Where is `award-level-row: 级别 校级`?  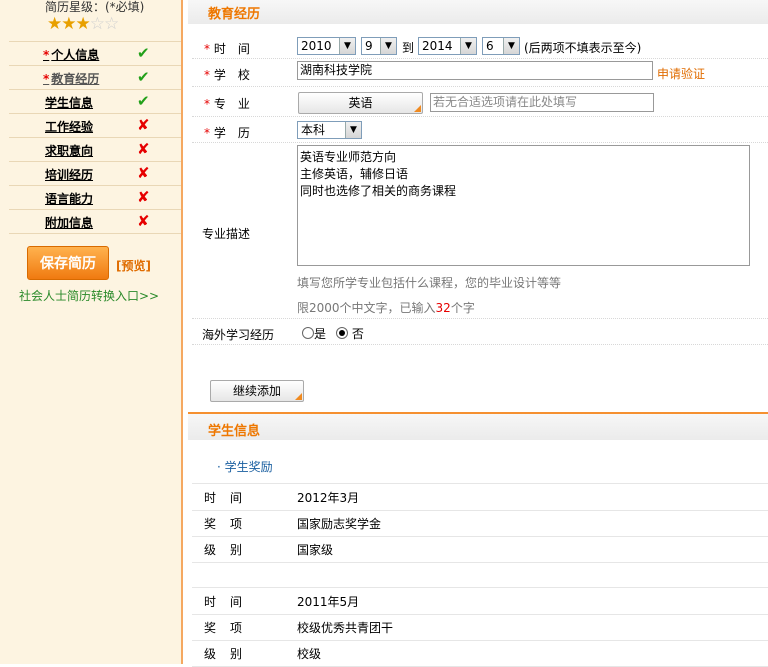
award-level-row: 级别 校级 is located at coordinates (480, 653).